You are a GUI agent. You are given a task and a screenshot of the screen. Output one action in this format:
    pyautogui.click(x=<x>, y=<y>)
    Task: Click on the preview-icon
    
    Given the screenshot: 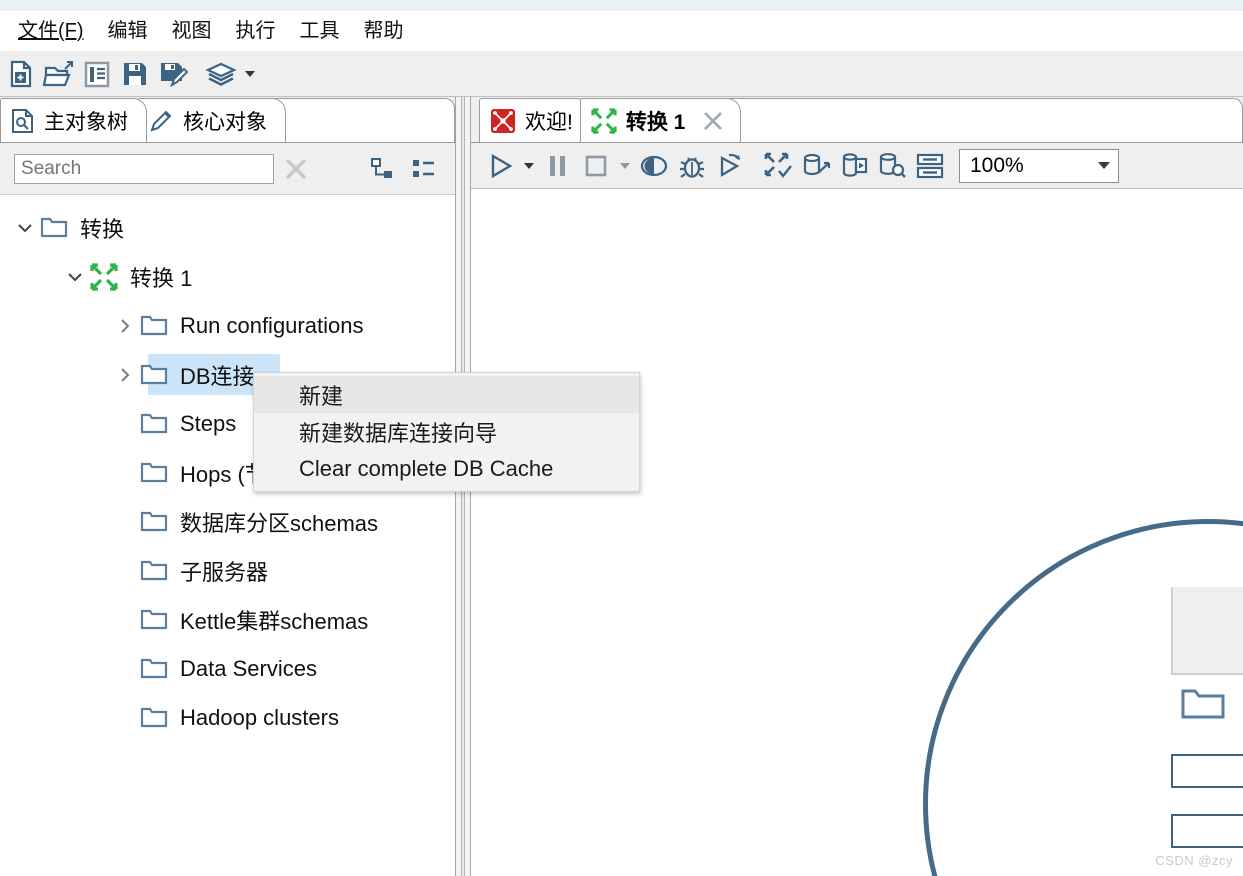 What is the action you would take?
    pyautogui.click(x=654, y=165)
    